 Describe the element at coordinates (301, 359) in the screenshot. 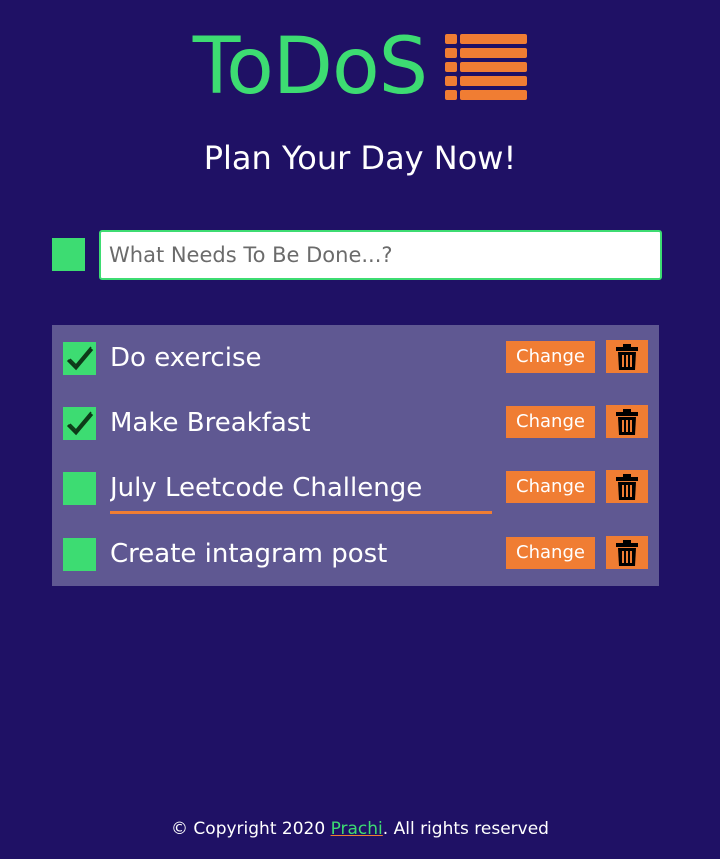

I see `todo-label: Do exercise` at that location.